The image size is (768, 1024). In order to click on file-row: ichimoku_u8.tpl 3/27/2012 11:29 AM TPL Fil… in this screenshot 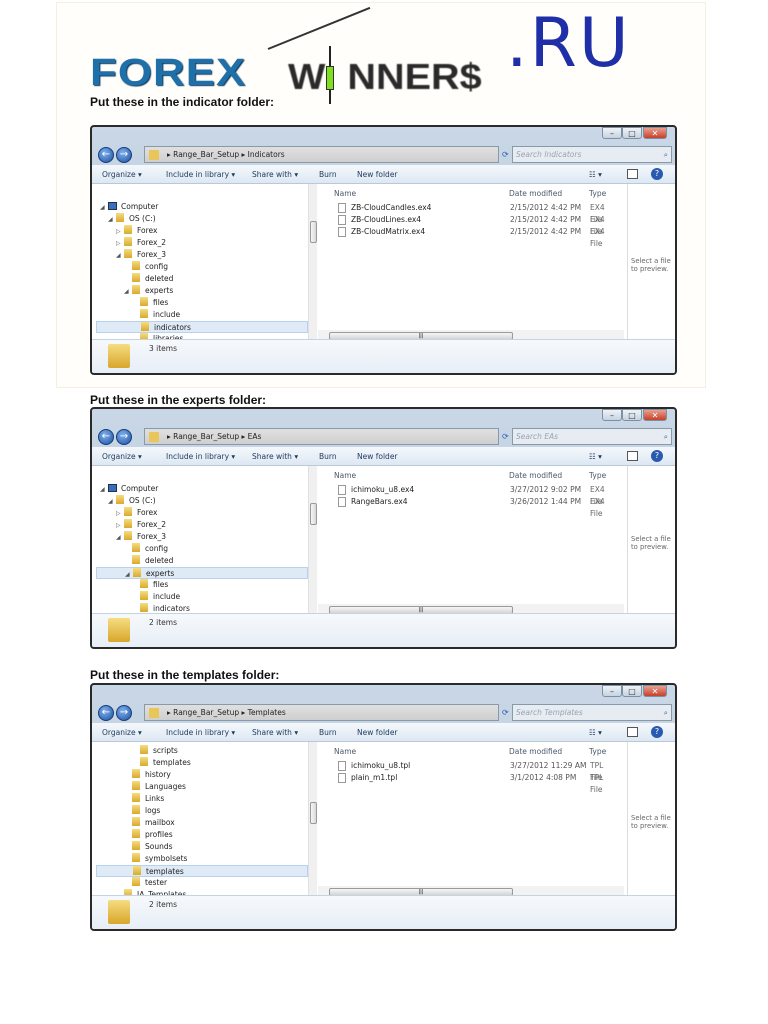, I will do `click(478, 771)`.